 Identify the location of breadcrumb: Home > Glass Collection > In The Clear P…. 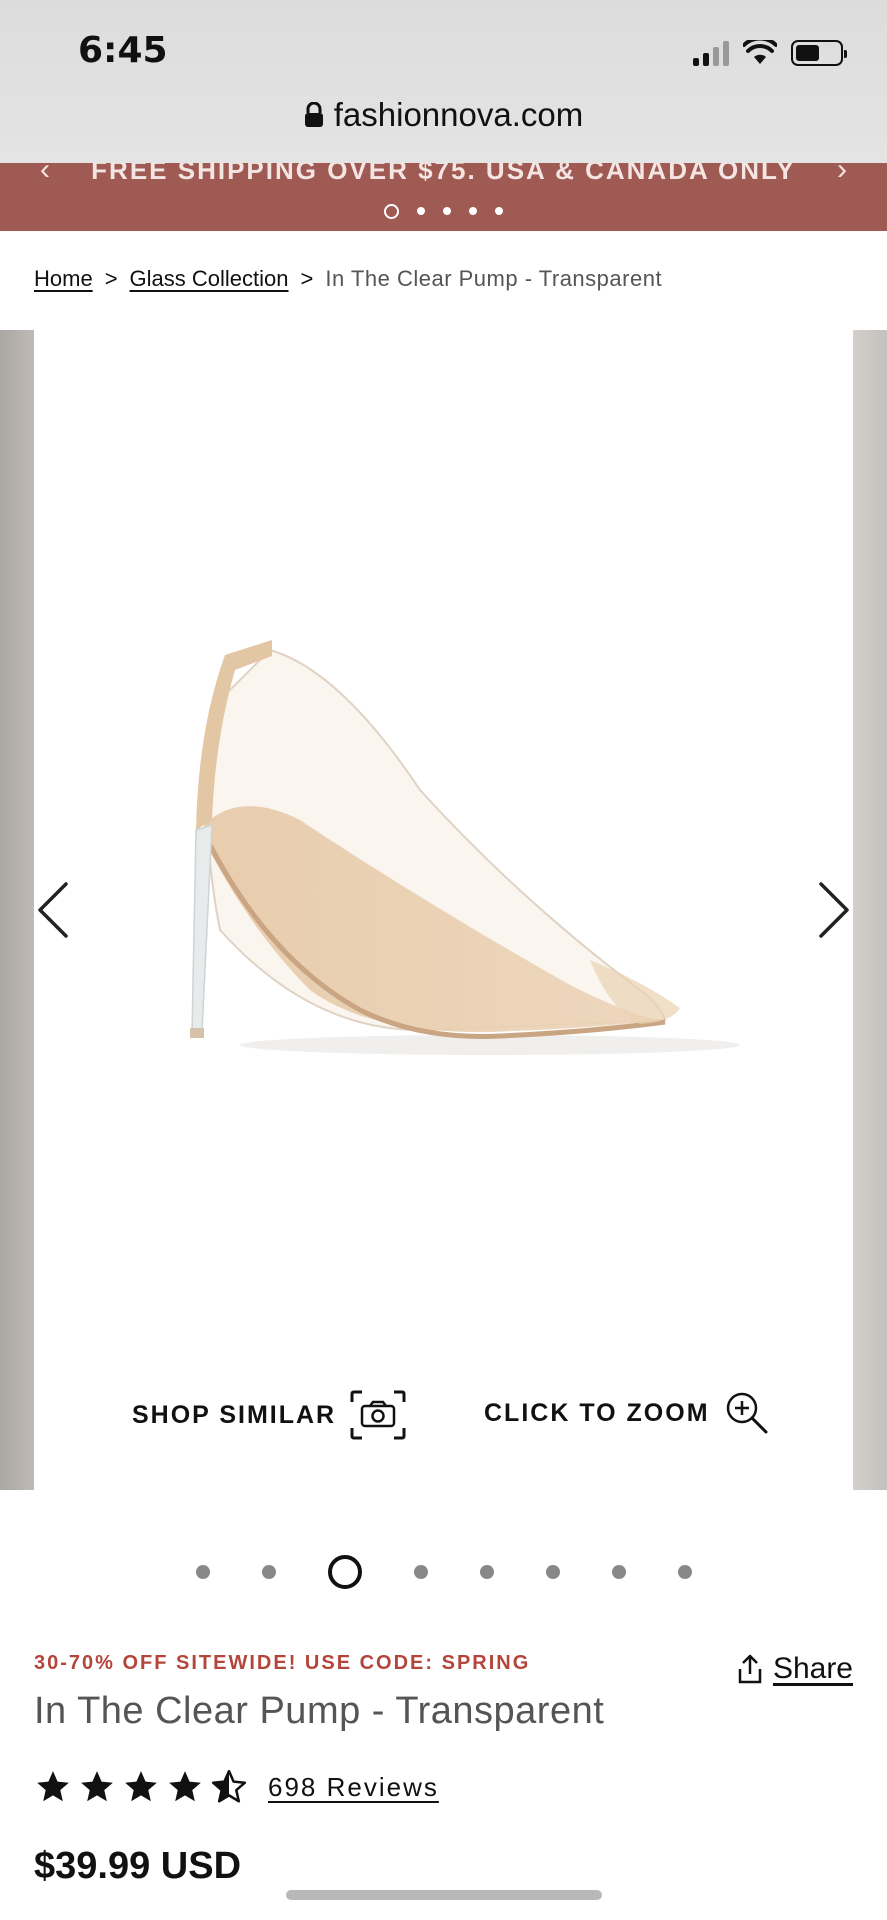
(348, 279).